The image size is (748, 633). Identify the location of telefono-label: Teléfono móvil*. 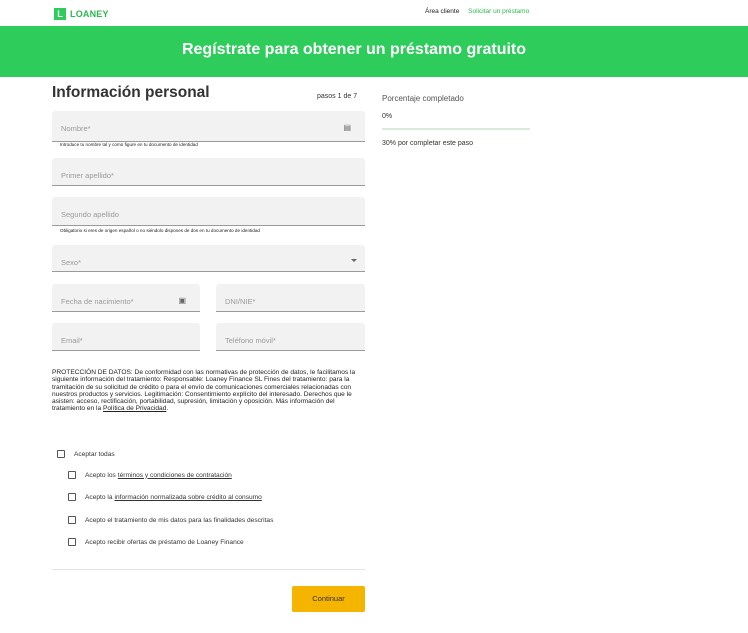
(250, 340).